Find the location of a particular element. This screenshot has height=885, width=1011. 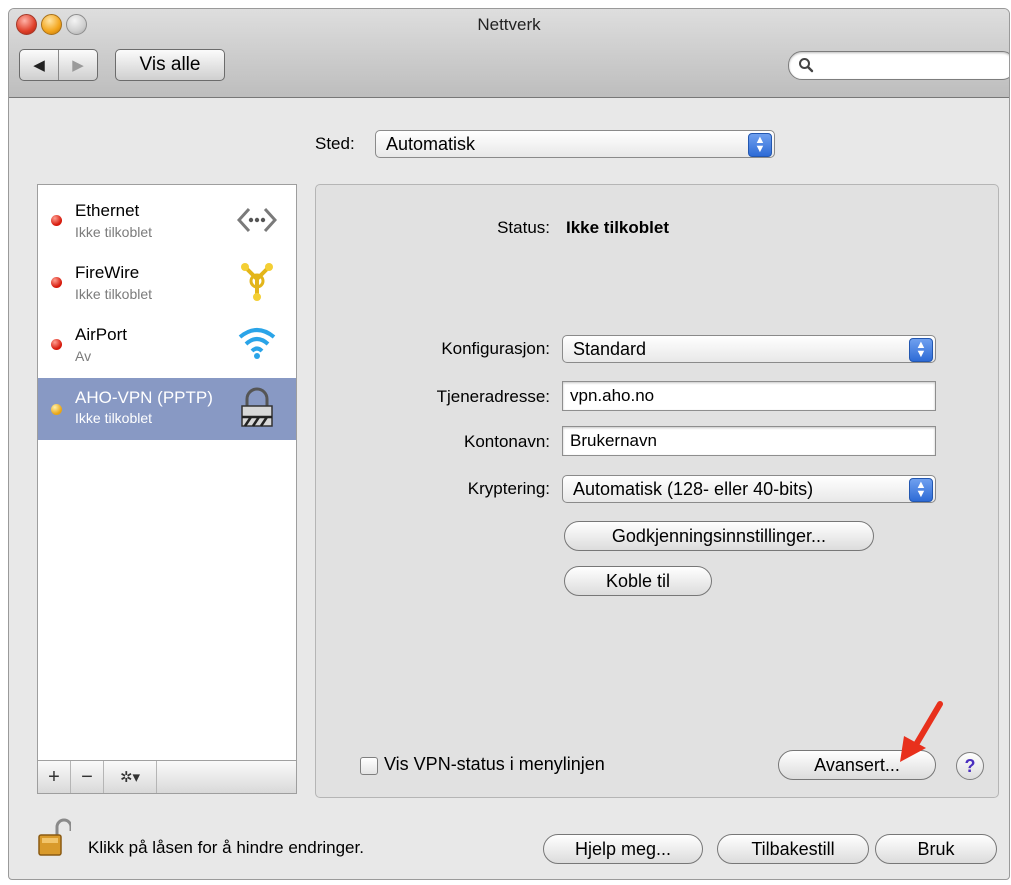

location-popup: Automatisk ▲ ▼ is located at coordinates (575, 144).